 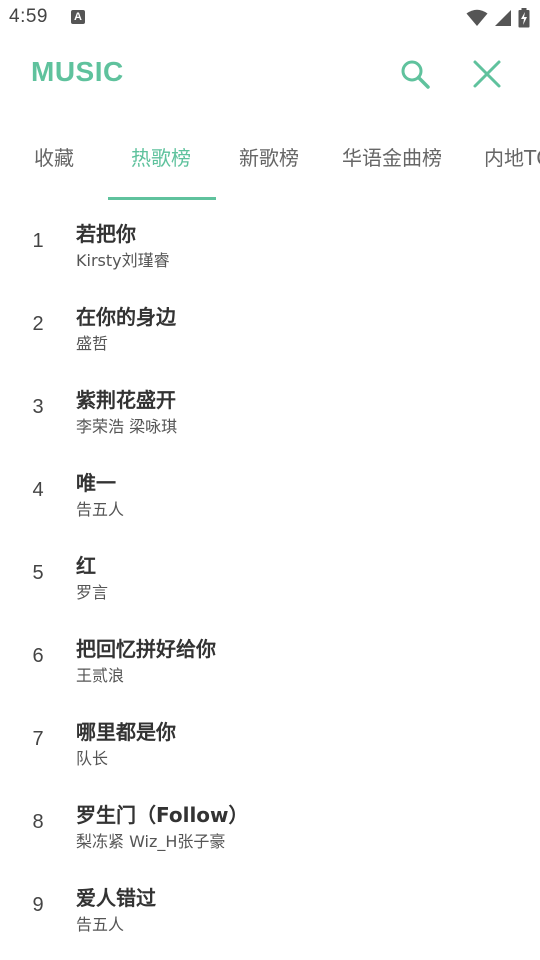 I want to click on song-row: 9 爱人错过 告五人, so click(x=270, y=907).